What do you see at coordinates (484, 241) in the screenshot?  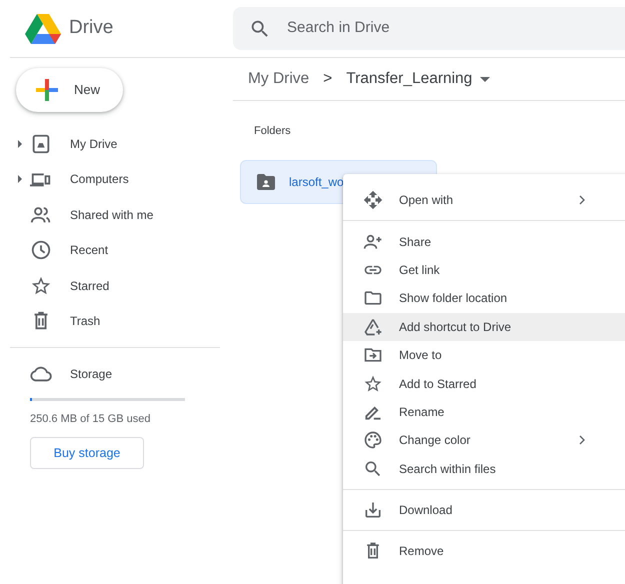 I see `menu-item: Share` at bounding box center [484, 241].